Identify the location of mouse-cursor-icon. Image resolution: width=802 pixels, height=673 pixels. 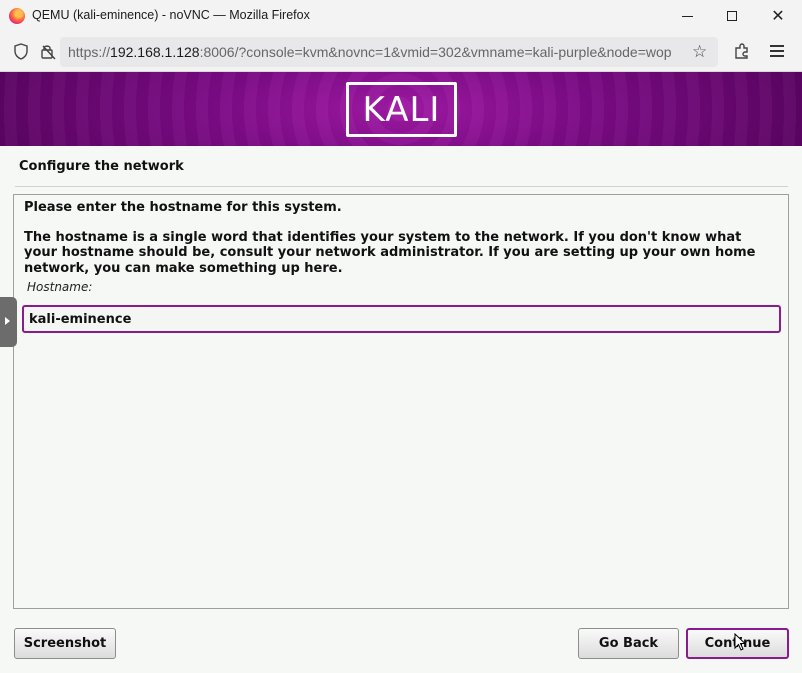
(740, 642).